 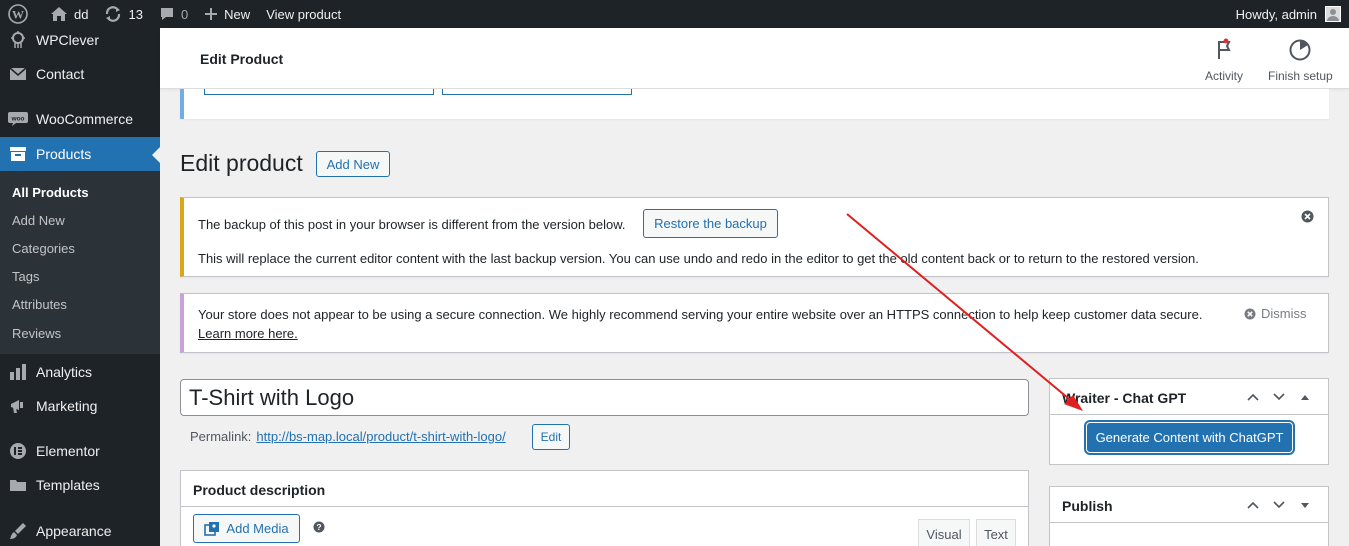 What do you see at coordinates (604, 489) in the screenshot?
I see `postbox-header: Product description` at bounding box center [604, 489].